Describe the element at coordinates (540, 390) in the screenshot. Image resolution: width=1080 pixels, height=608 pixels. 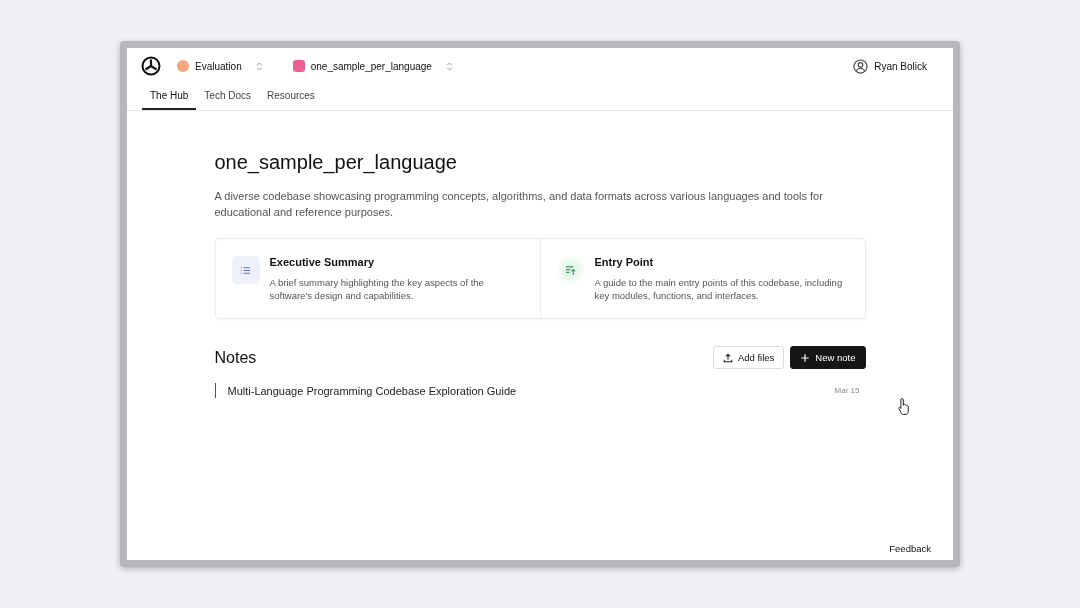
I see `note-row: Multi-Language Programming Codebase Exploration Guide Mar 15` at that location.